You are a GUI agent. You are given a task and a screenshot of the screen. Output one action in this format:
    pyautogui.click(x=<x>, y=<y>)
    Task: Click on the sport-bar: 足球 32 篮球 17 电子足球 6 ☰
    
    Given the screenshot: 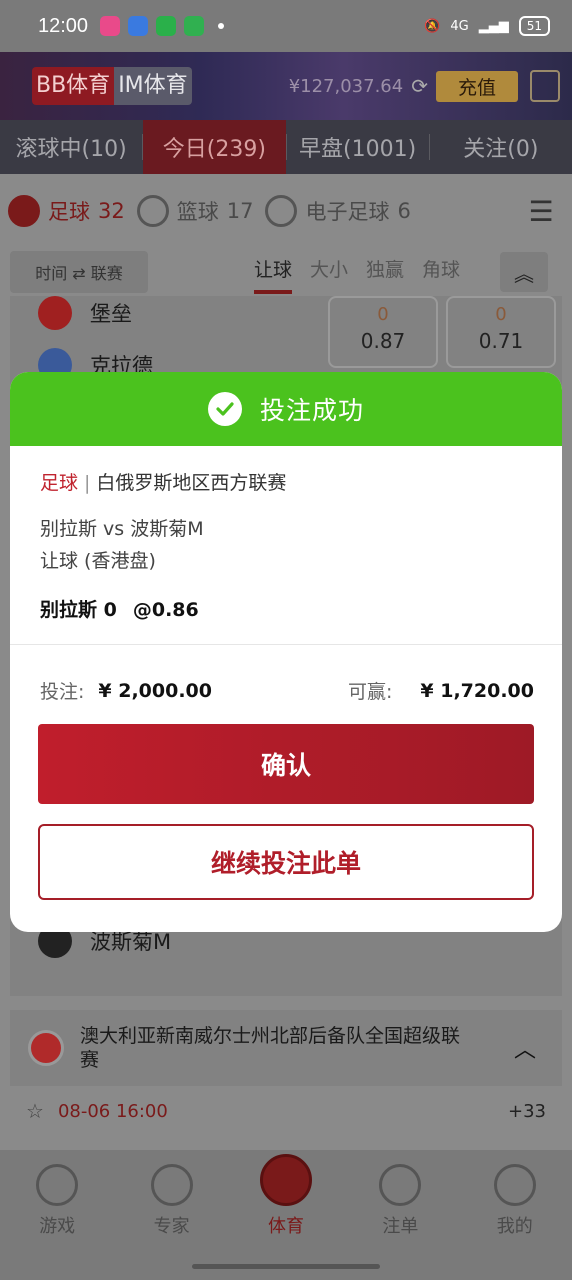 What is the action you would take?
    pyautogui.click(x=286, y=211)
    